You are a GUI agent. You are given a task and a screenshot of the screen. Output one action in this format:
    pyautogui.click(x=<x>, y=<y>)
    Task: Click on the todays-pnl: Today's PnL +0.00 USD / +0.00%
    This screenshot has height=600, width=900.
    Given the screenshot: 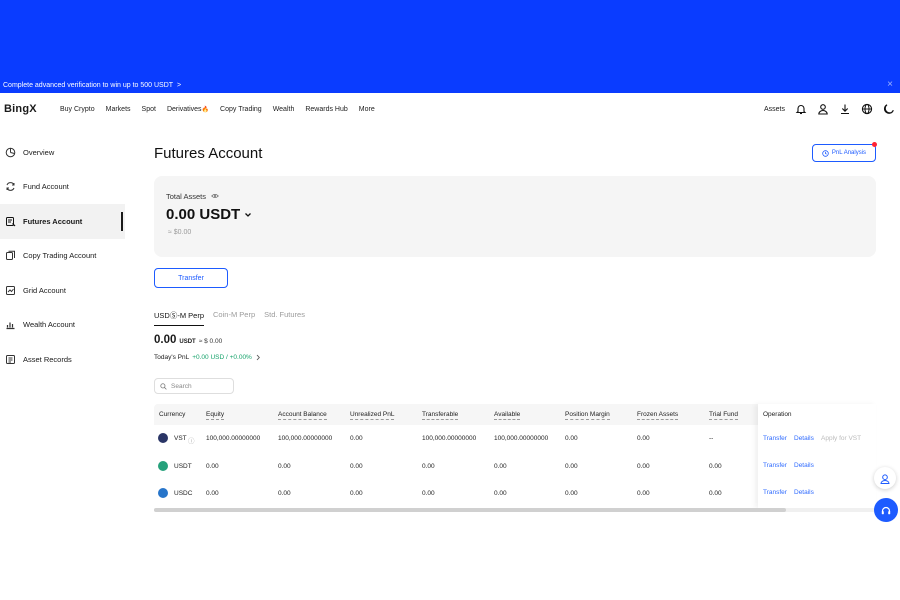 What is the action you would take?
    pyautogui.click(x=207, y=357)
    